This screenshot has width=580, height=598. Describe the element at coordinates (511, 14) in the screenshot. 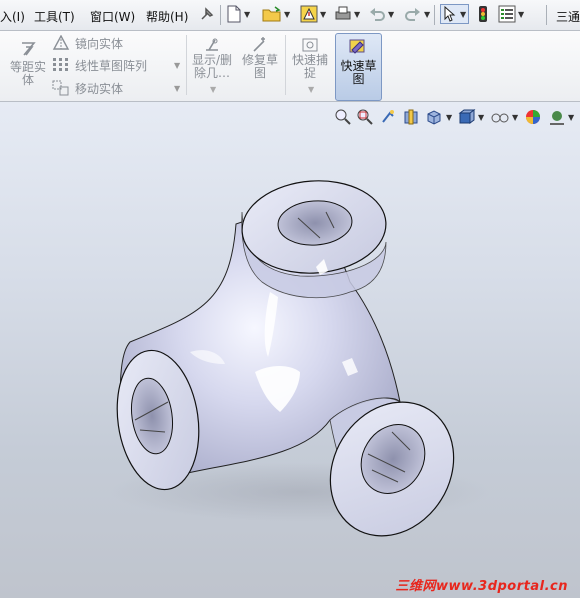

I see `options-list-icon: ▼` at that location.